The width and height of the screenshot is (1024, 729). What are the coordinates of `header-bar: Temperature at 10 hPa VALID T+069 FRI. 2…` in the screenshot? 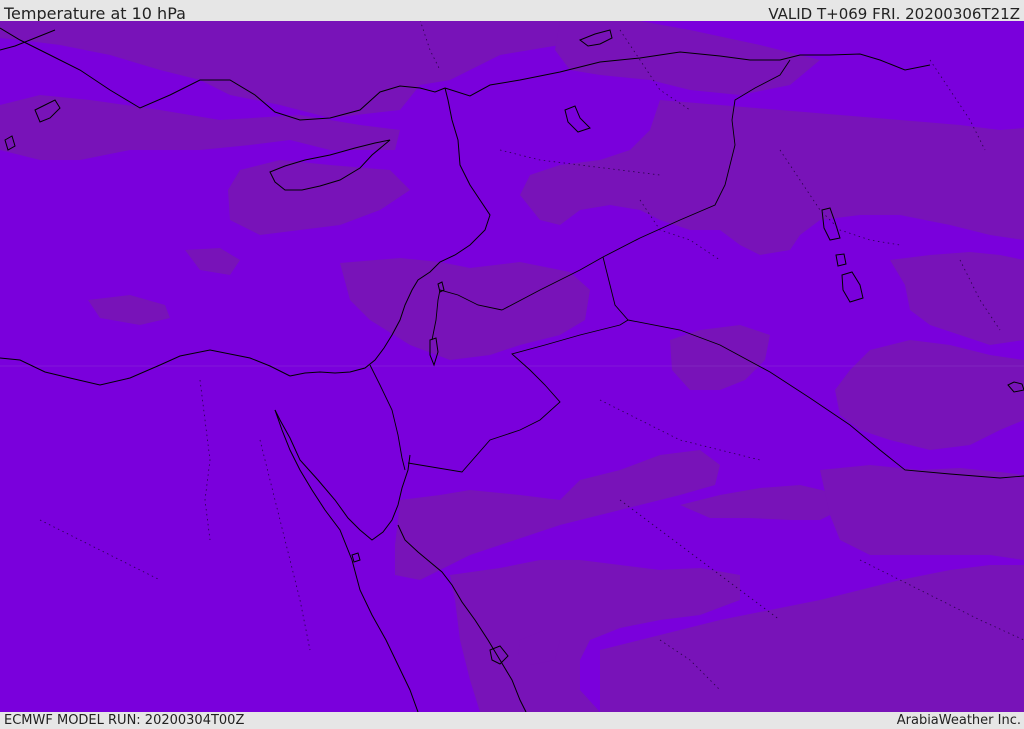 It's located at (512, 11).